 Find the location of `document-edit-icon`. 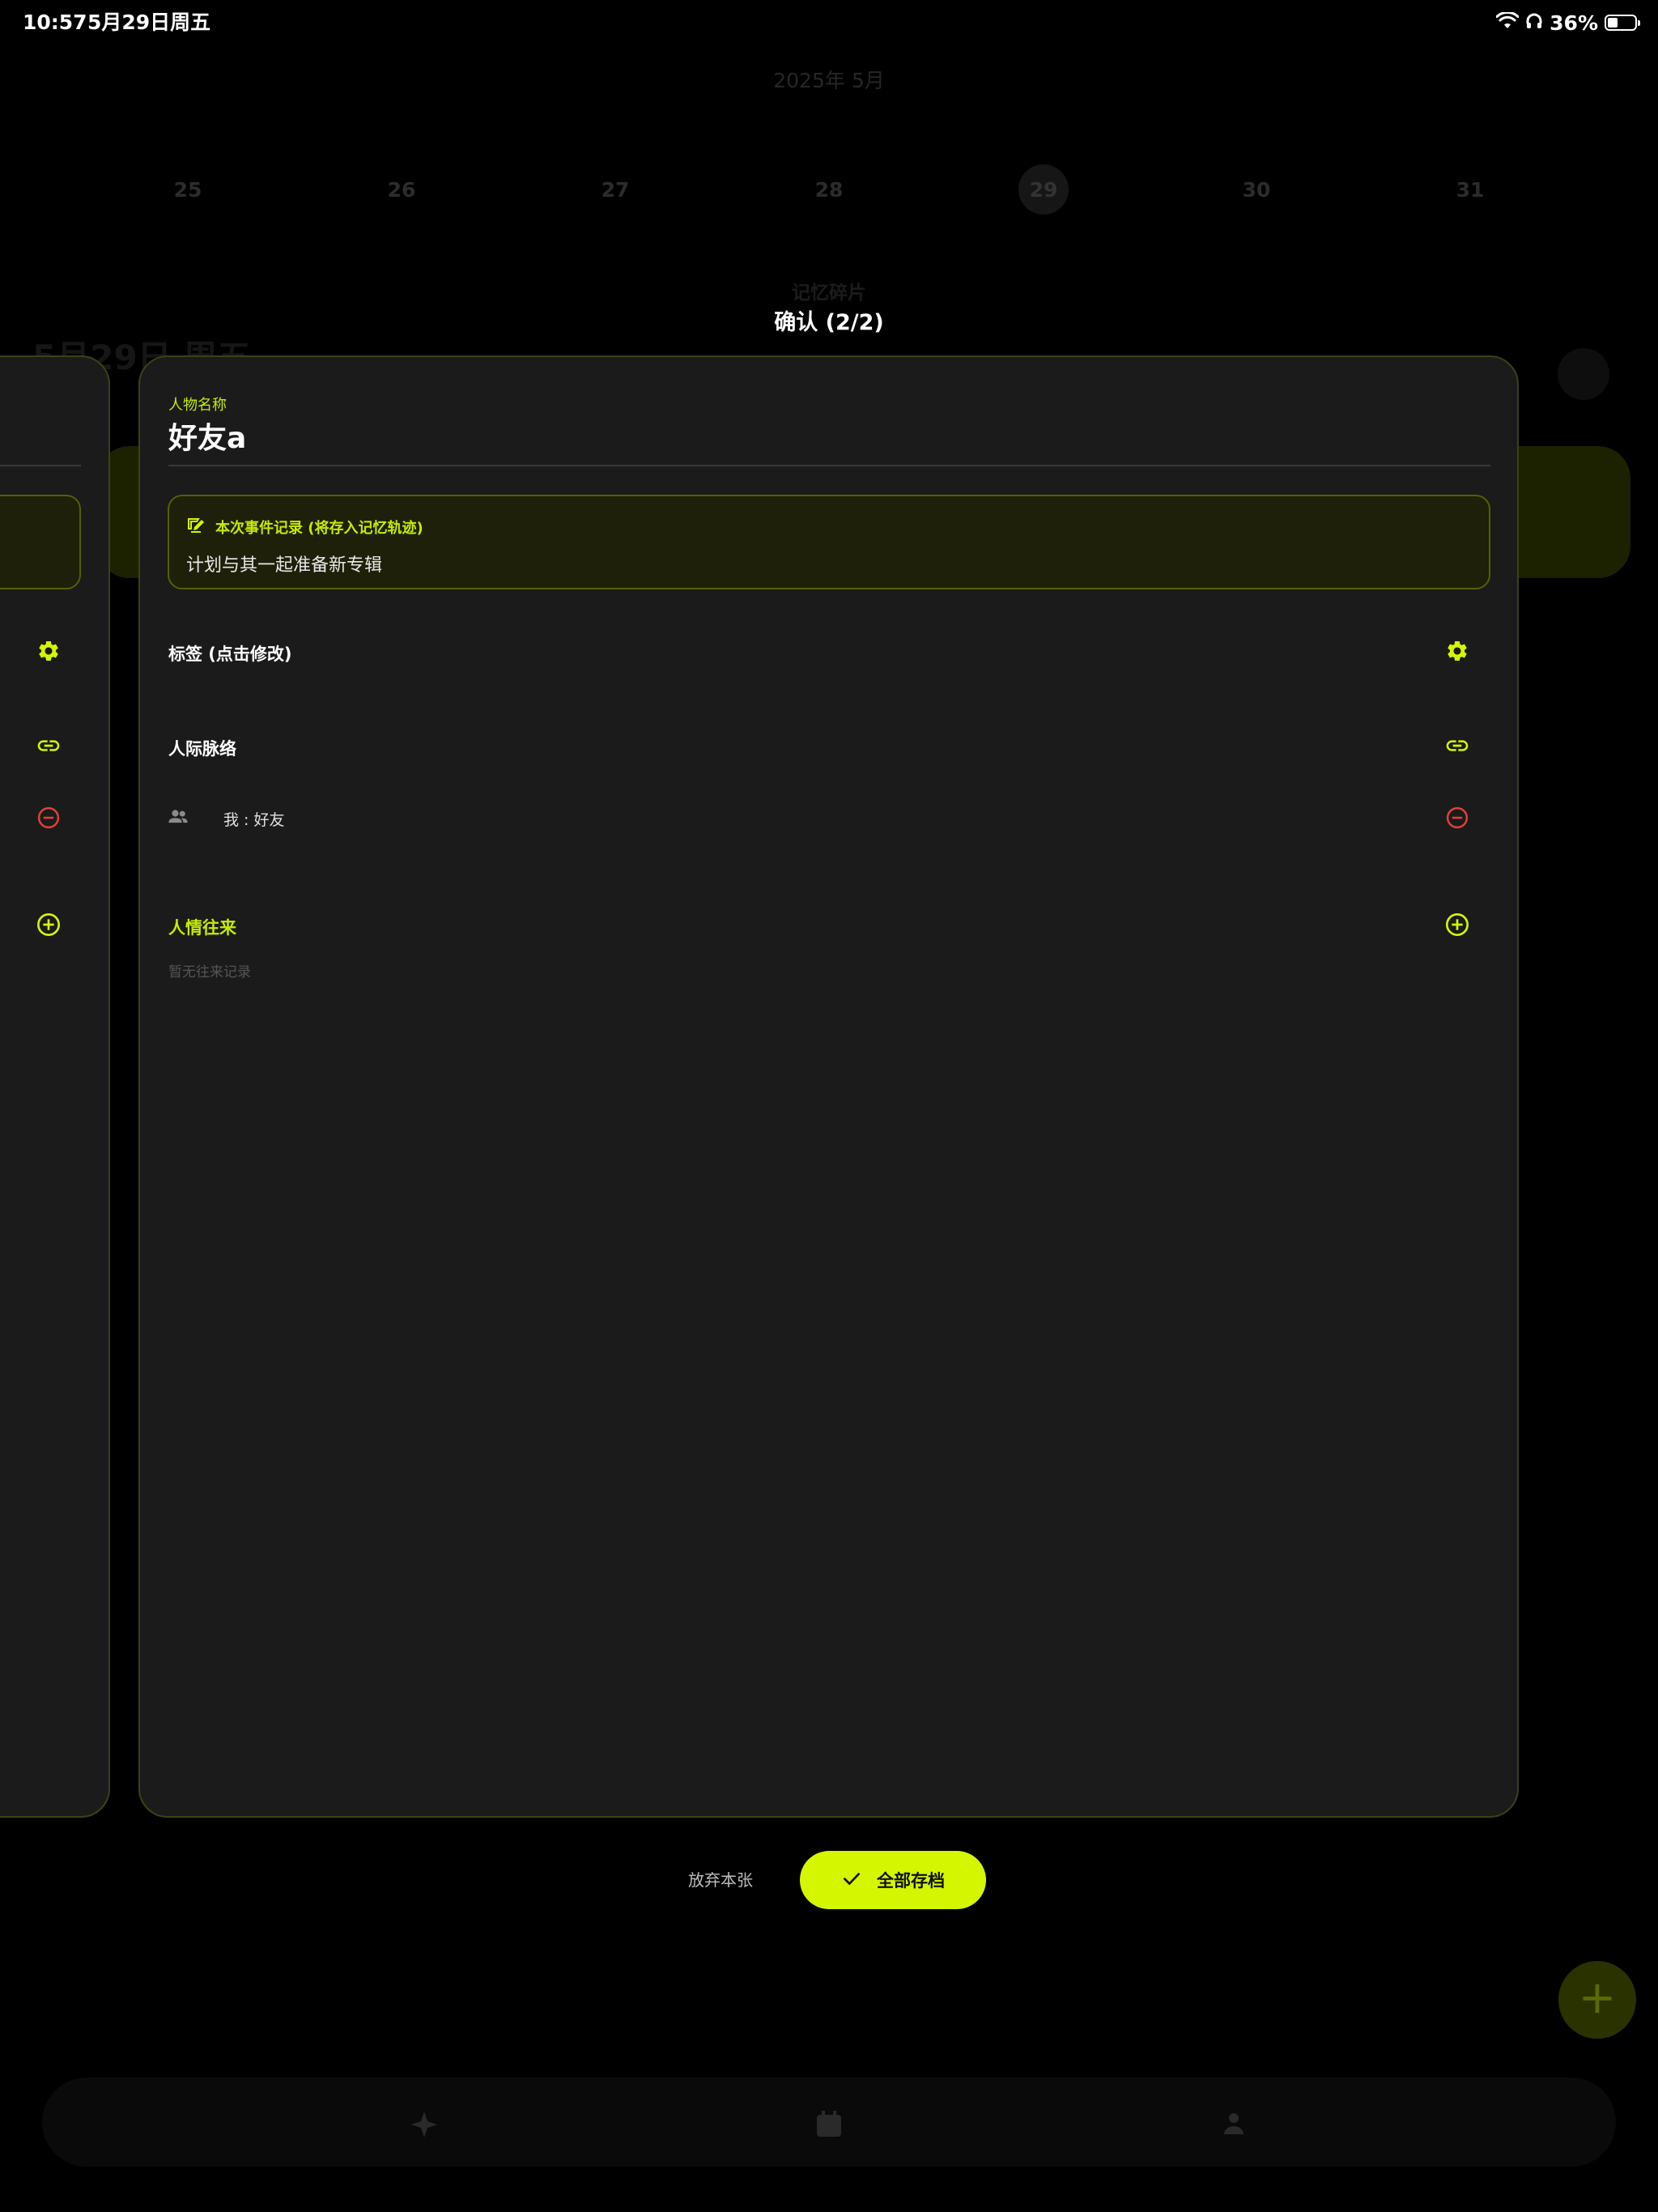

document-edit-icon is located at coordinates (196, 527).